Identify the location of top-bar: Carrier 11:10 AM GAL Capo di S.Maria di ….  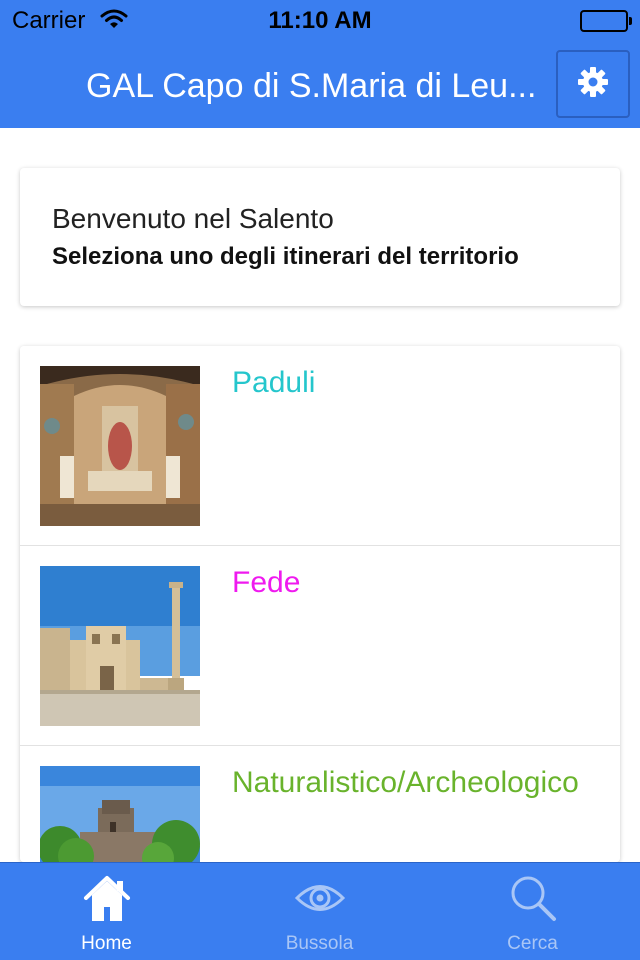
(320, 64).